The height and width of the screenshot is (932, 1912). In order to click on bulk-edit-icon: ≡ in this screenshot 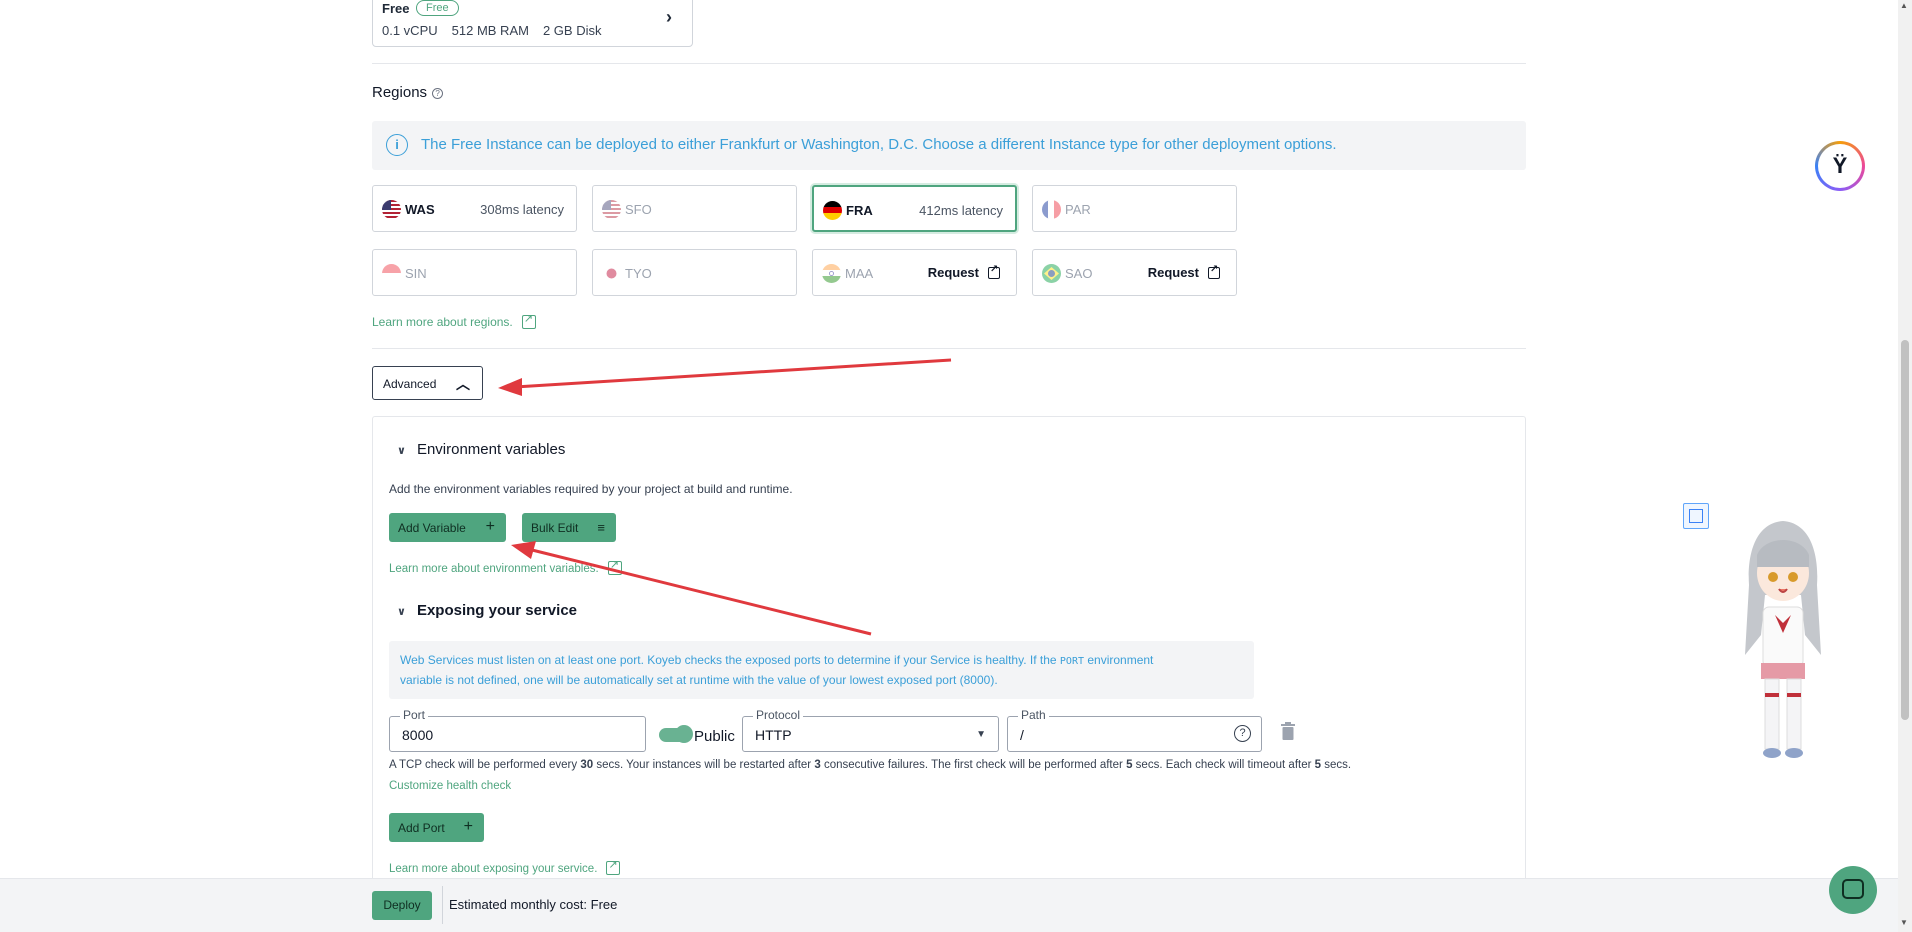, I will do `click(601, 527)`.